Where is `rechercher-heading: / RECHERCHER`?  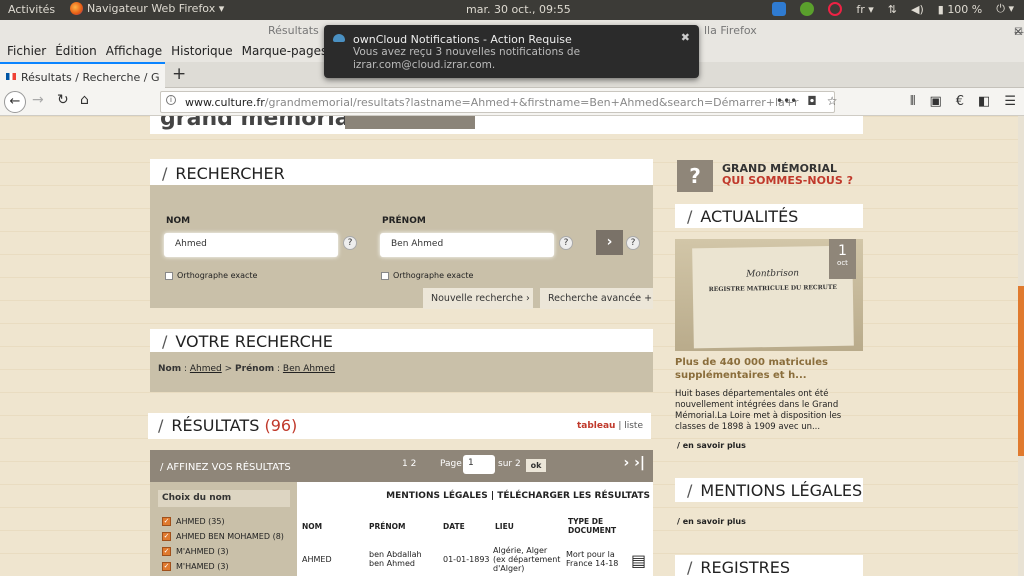
rechercher-heading: / RECHERCHER is located at coordinates (401, 172).